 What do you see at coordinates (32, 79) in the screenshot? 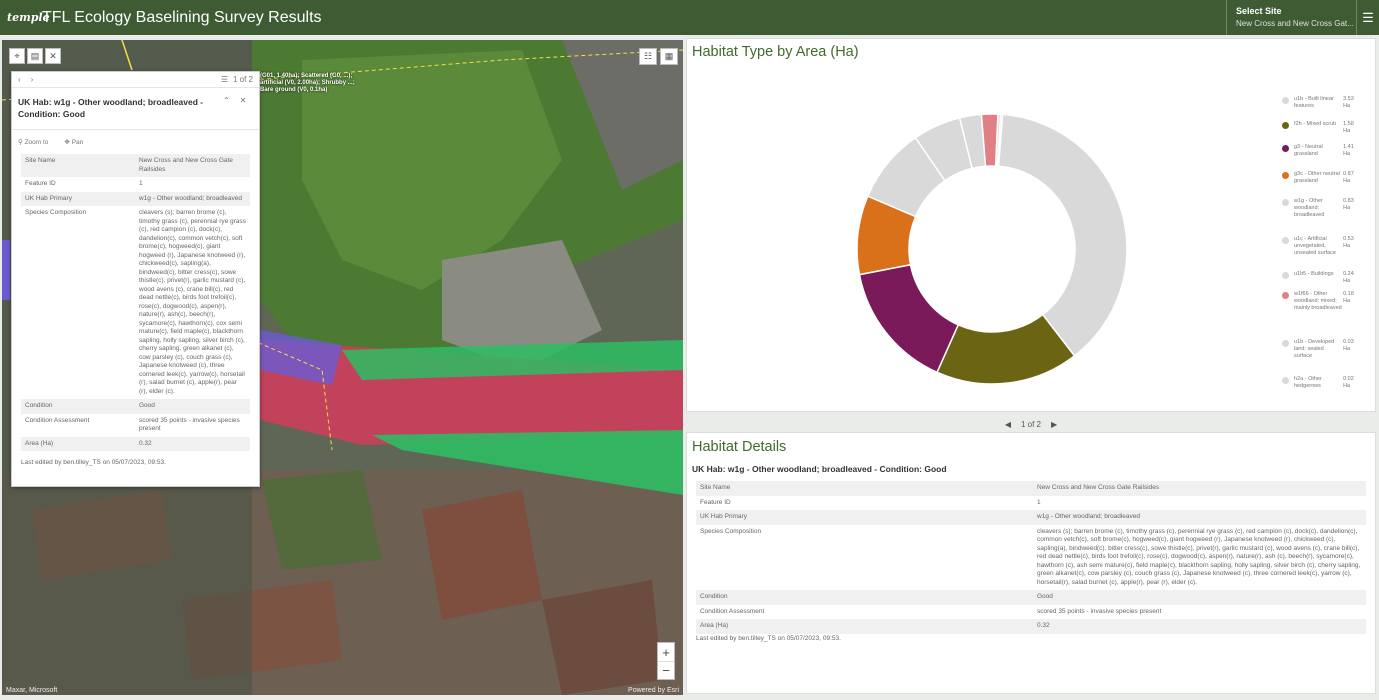
I see `chevron-right-icon: ›` at bounding box center [32, 79].